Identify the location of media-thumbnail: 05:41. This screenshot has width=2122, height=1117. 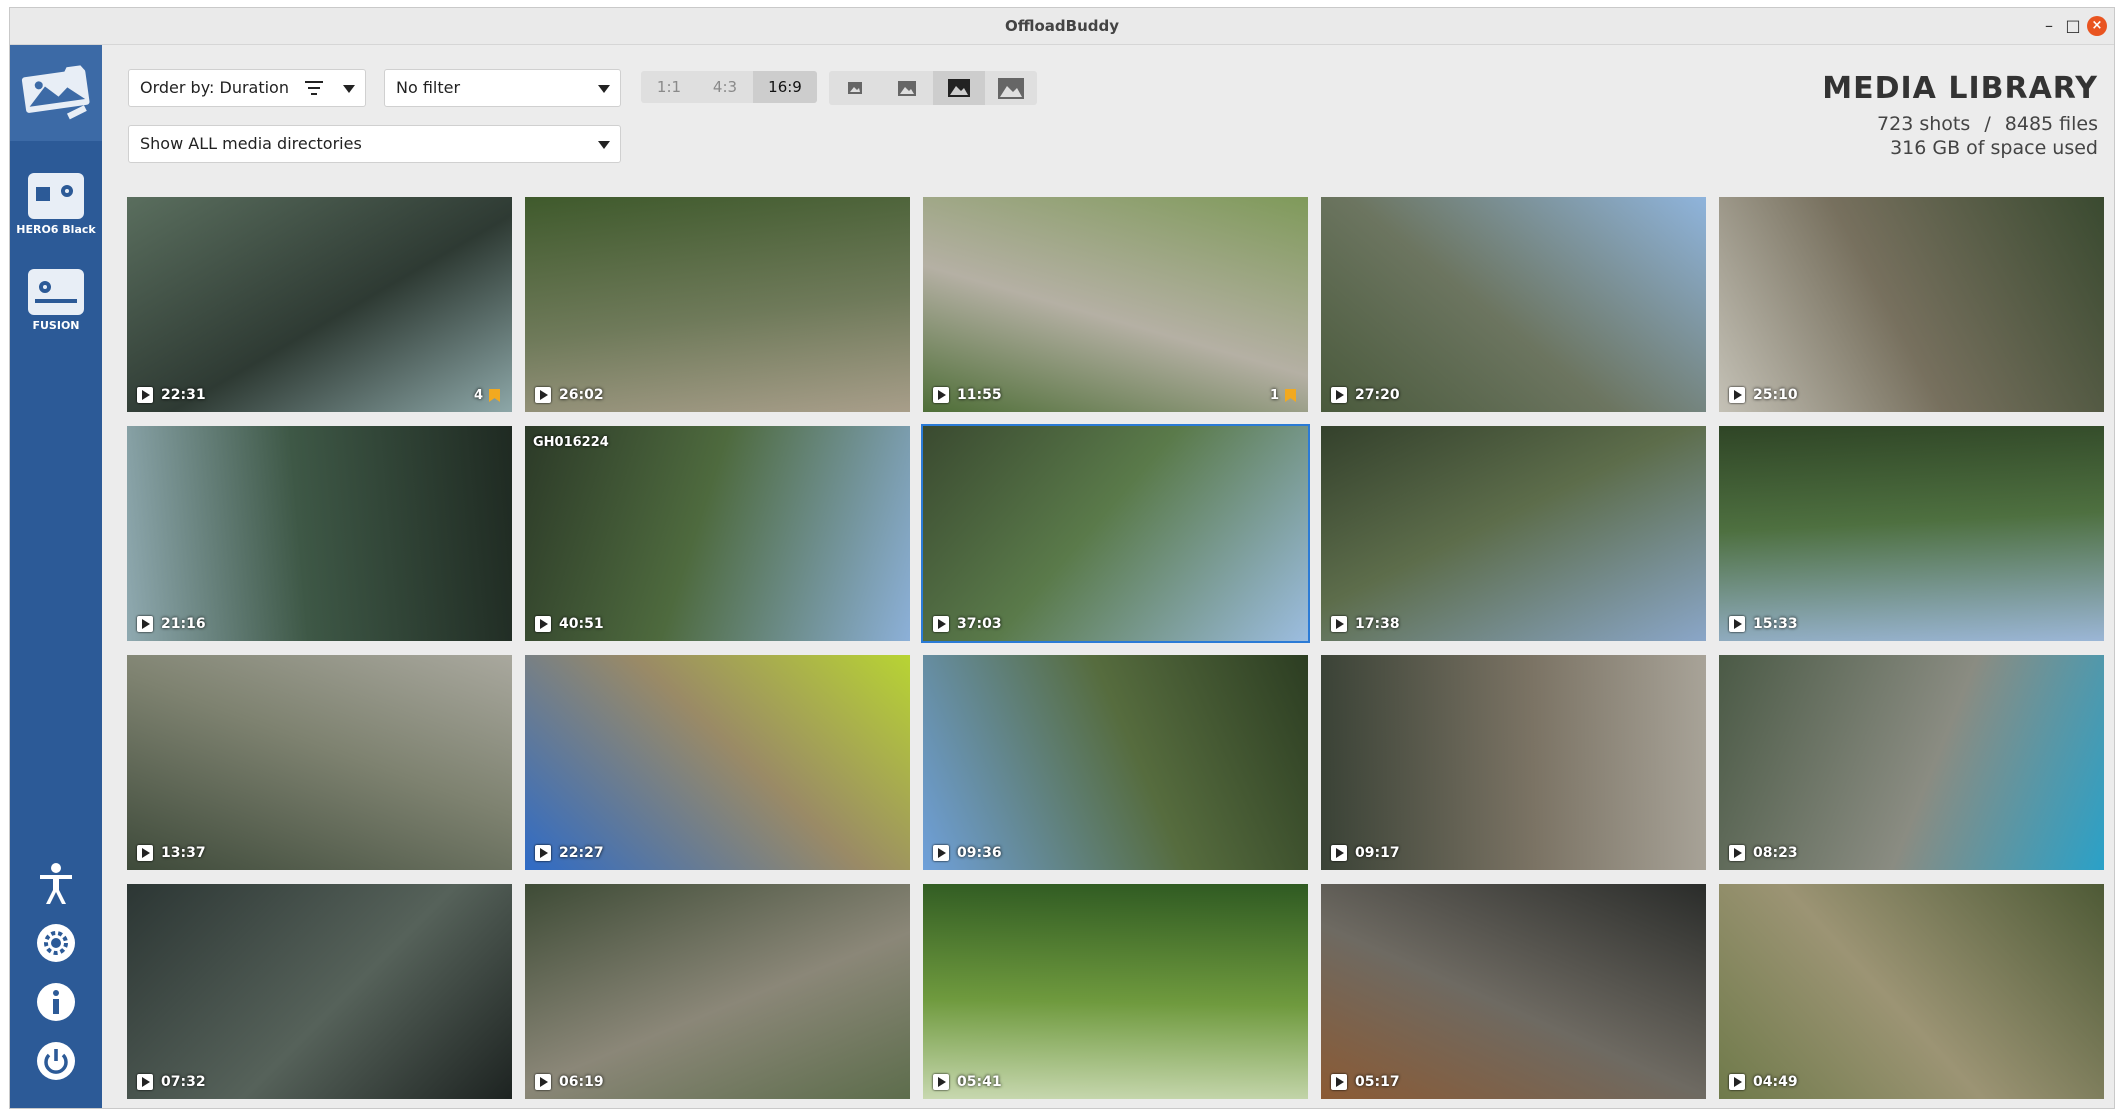
(1115, 991).